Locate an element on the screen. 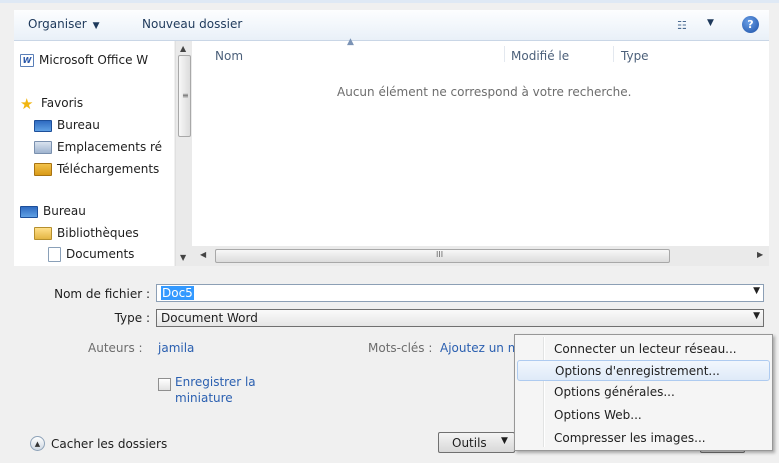 This screenshot has width=779, height=463. save-thumbnail-checkbox is located at coordinates (164, 384).